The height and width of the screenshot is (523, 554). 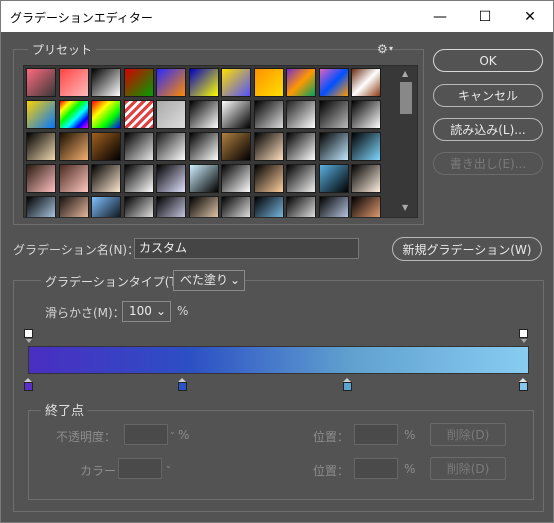 I want to click on ok-button: OK, so click(x=488, y=60).